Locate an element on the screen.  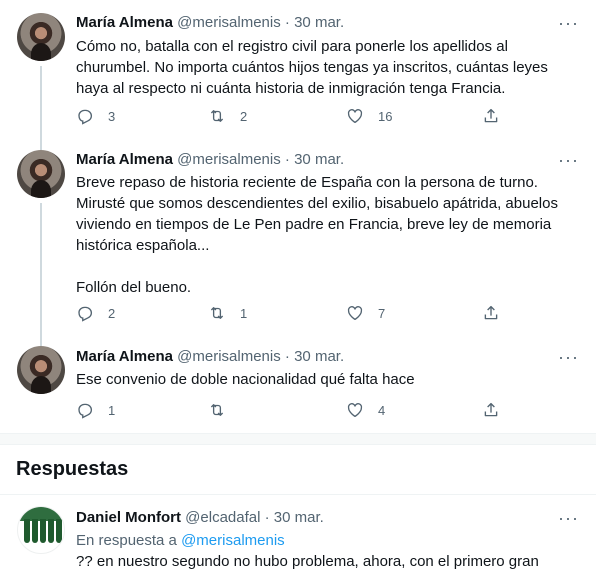
author-name: Daniel Monfort is located at coordinates (128, 517).